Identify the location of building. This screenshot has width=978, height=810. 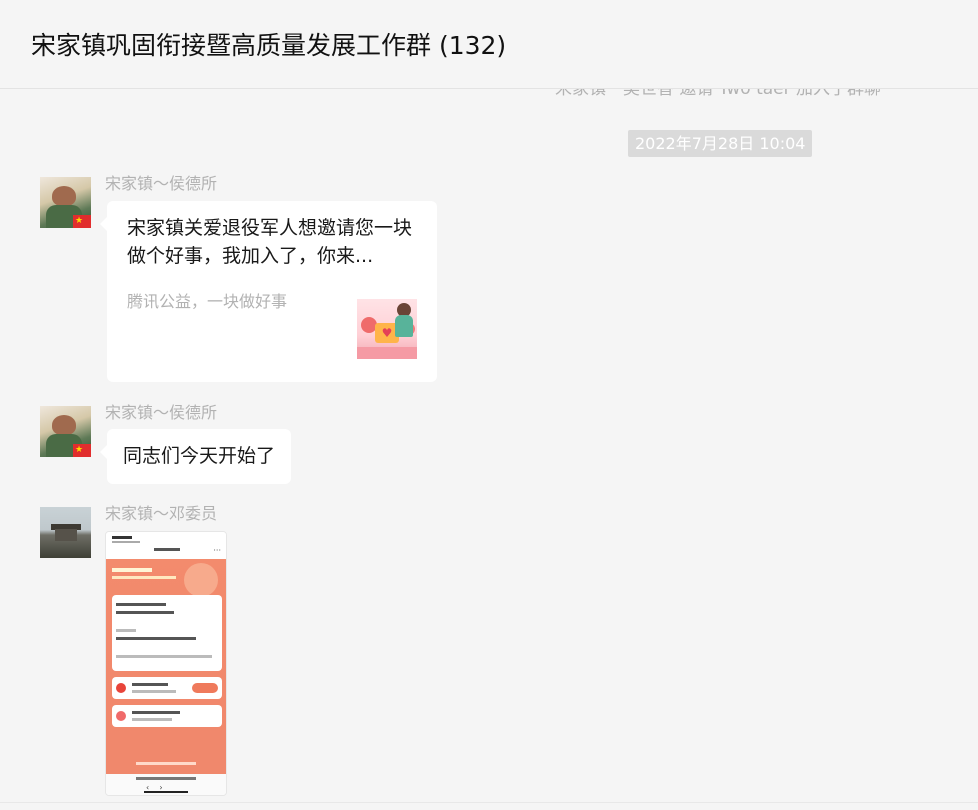
(66, 535).